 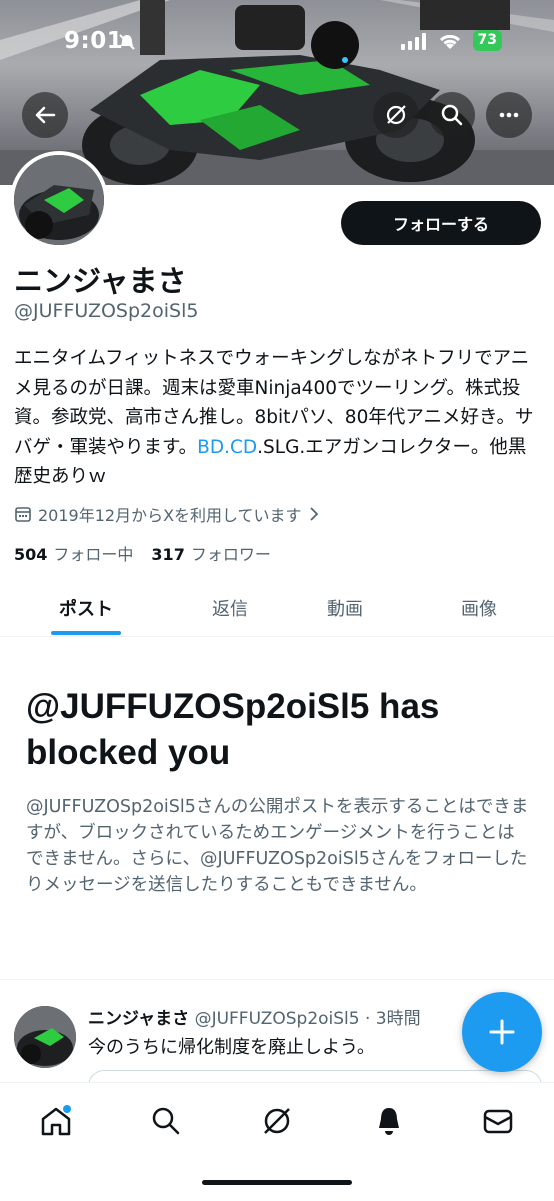 I want to click on status-right: 73, so click(x=451, y=40).